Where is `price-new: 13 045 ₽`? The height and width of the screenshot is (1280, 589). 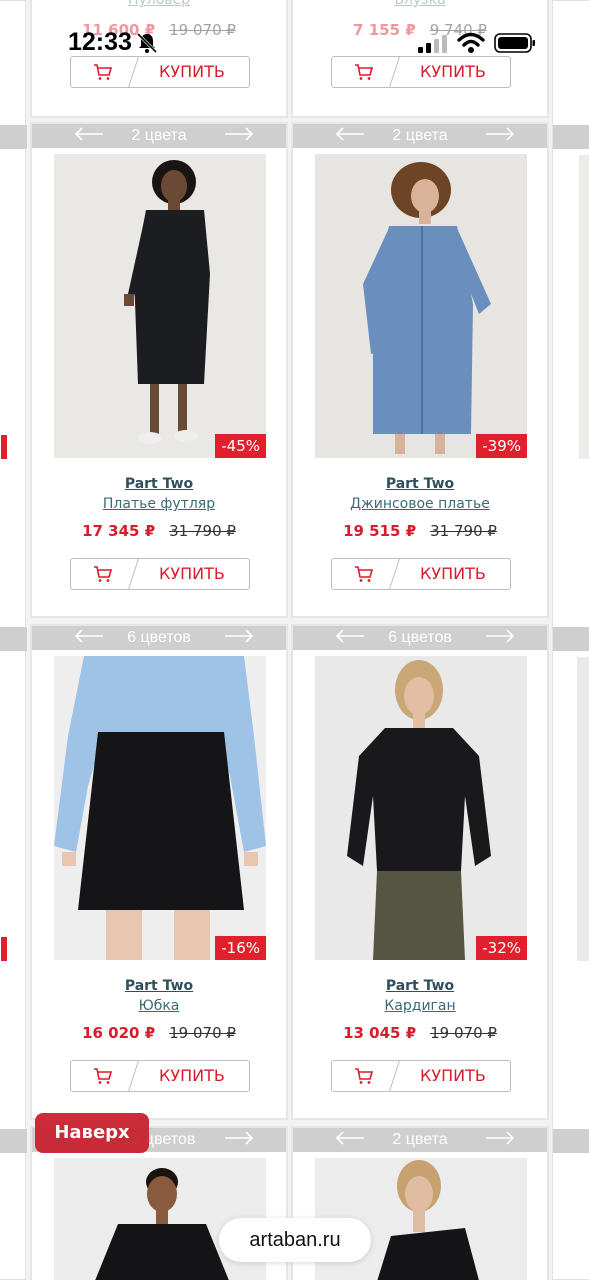
price-new: 13 045 ₽ is located at coordinates (380, 1033).